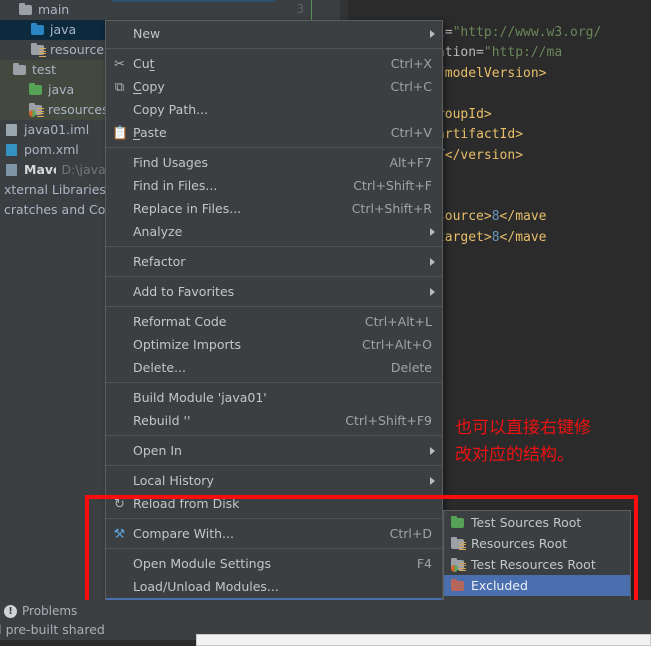  What do you see at coordinates (187, 344) in the screenshot?
I see `menu-item-label: Optimize Imports` at bounding box center [187, 344].